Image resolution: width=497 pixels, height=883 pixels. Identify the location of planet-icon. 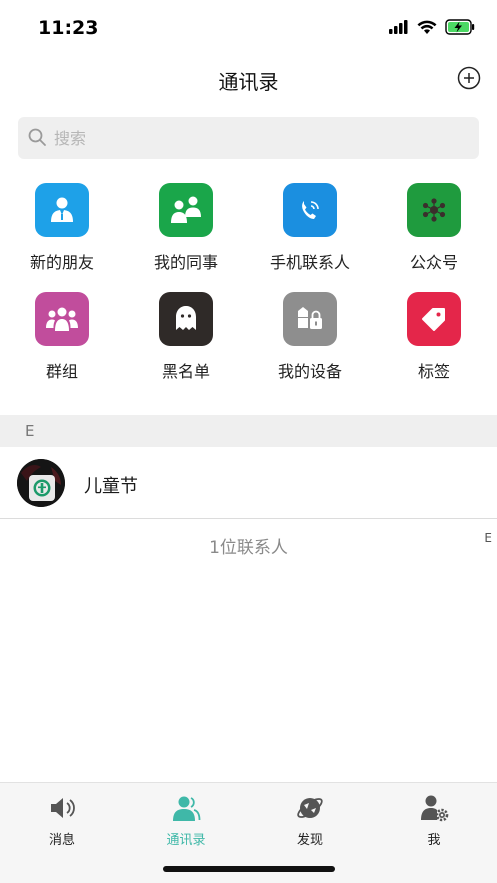
(310, 808).